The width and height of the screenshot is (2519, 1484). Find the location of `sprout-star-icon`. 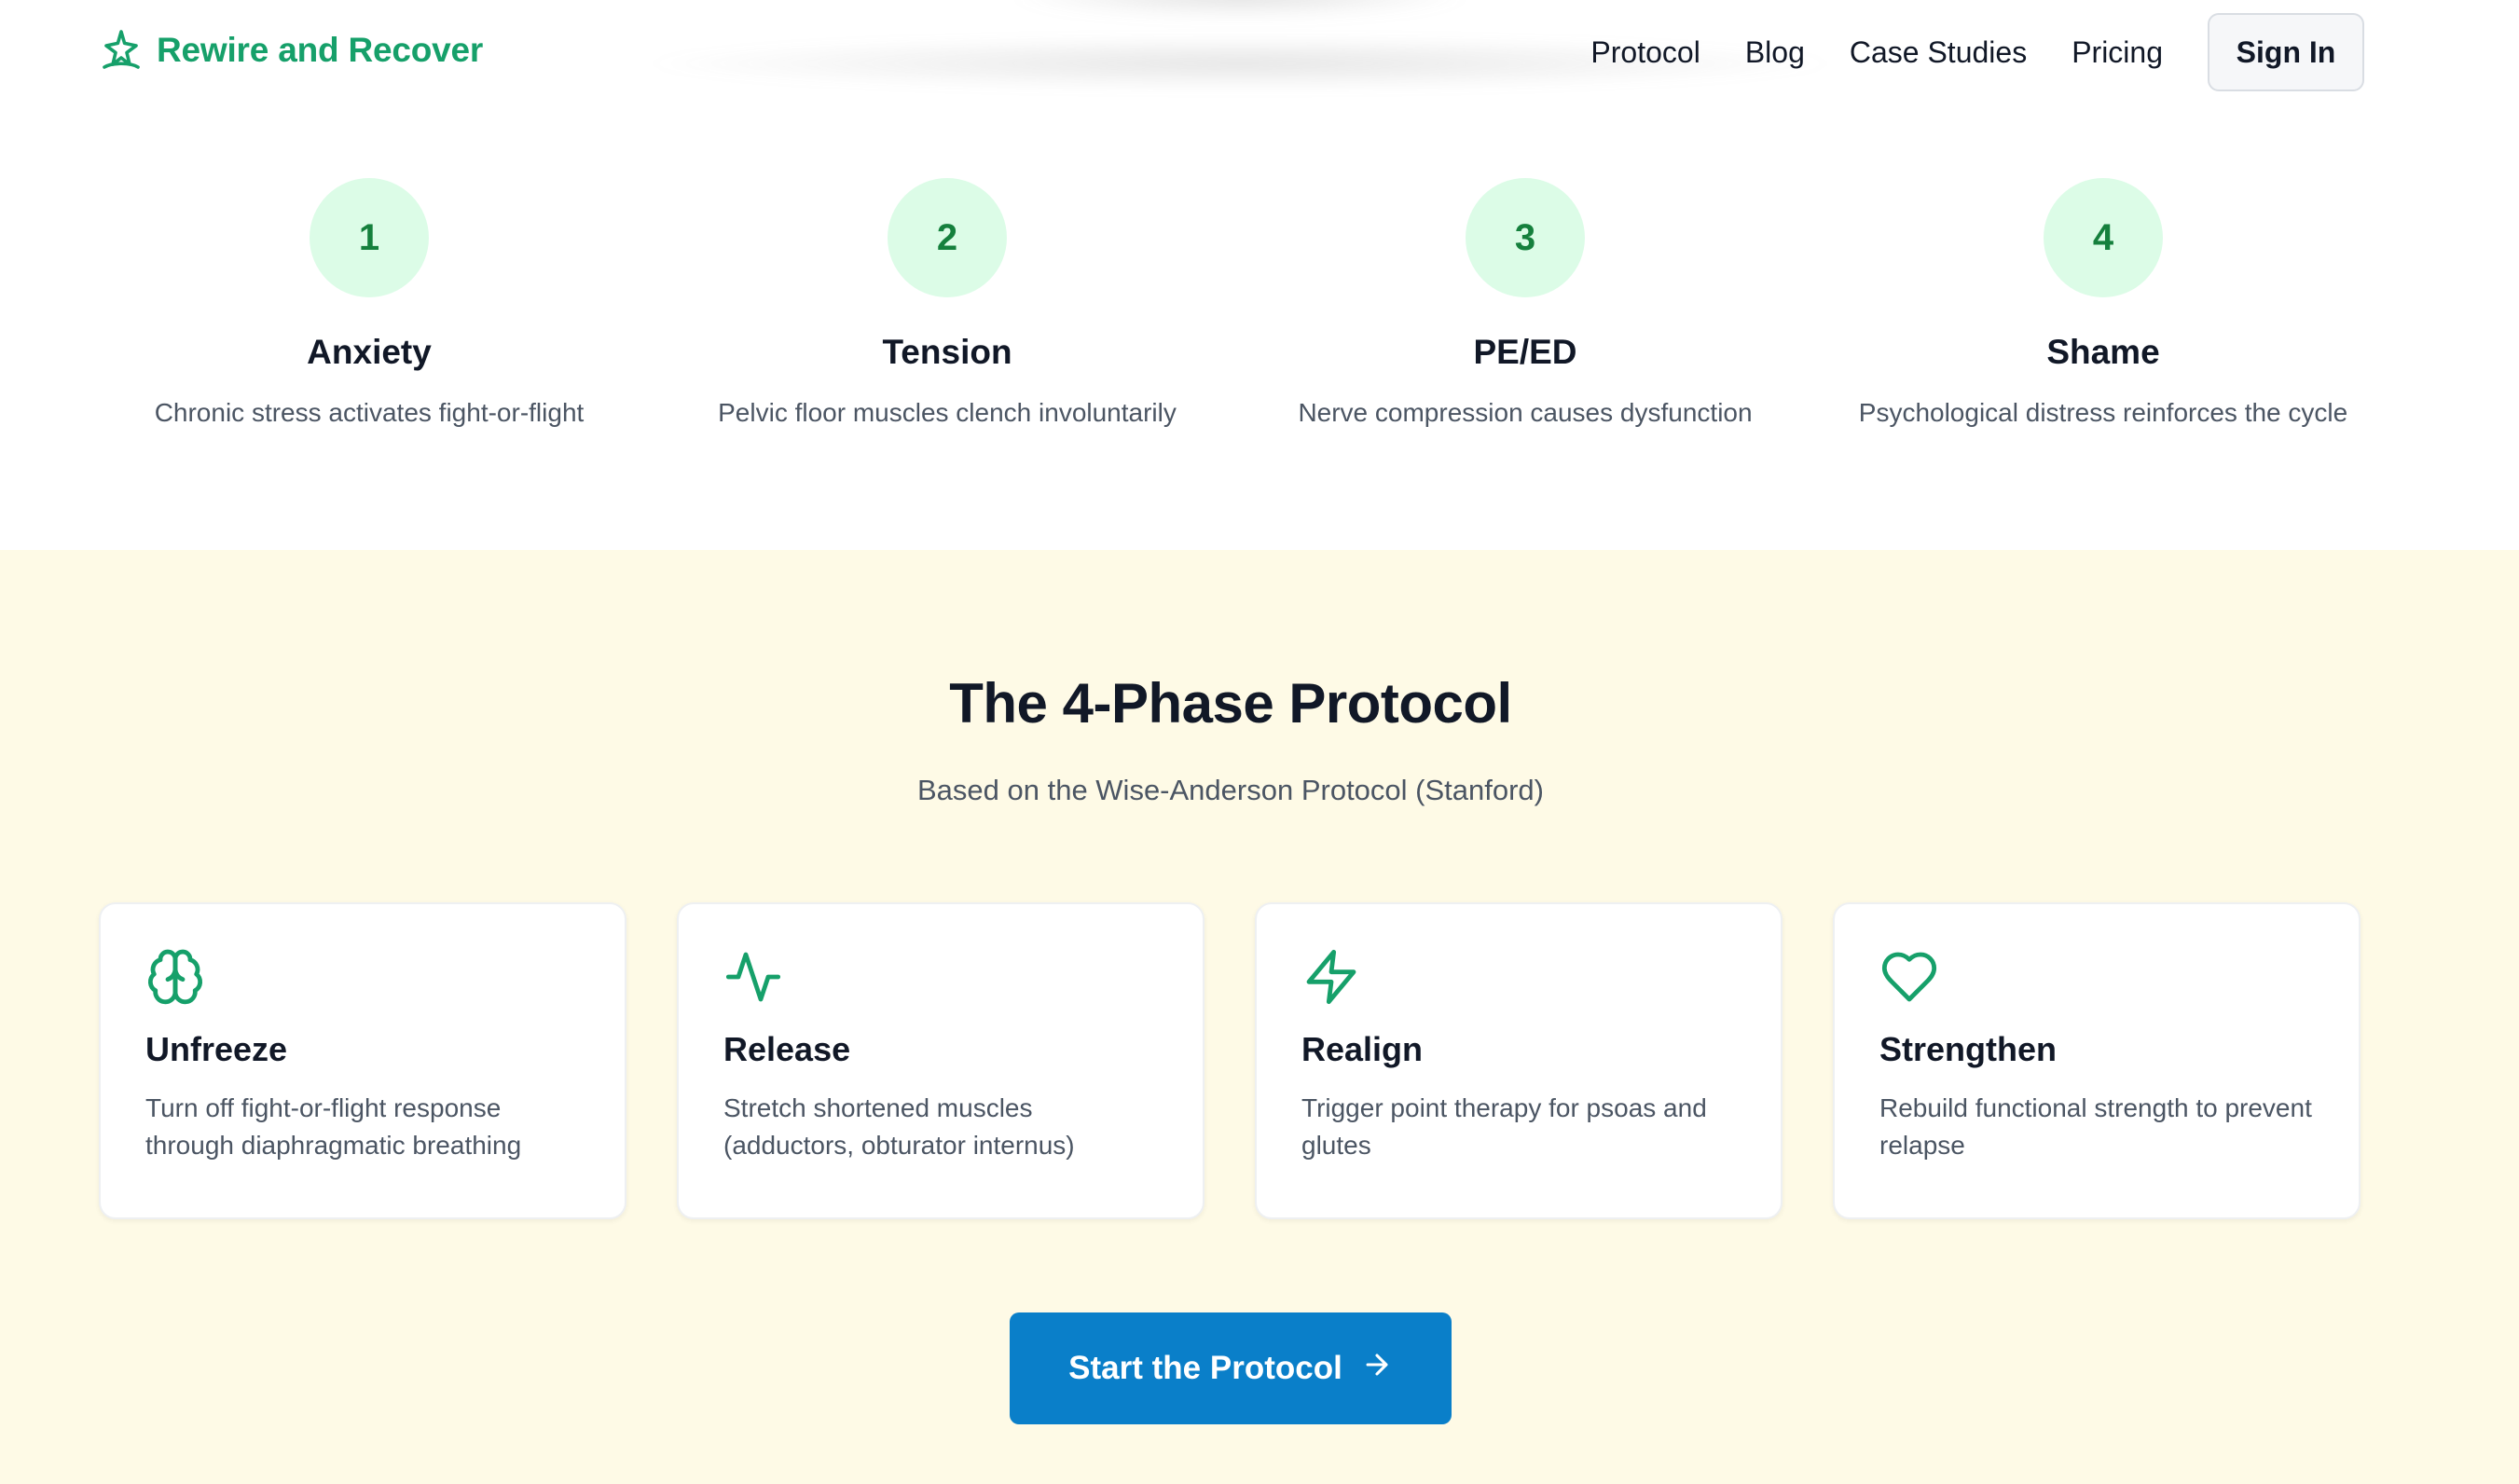

sprout-star-icon is located at coordinates (121, 51).